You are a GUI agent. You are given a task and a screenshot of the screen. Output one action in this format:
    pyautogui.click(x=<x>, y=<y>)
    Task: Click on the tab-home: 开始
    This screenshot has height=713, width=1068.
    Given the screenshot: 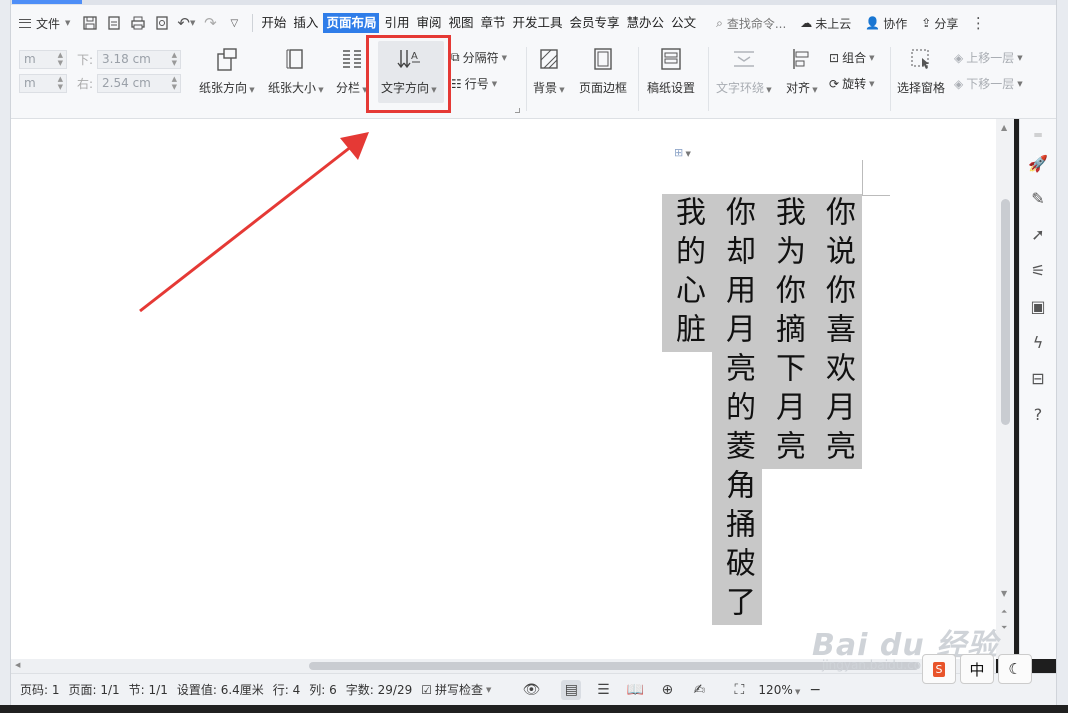 What is the action you would take?
    pyautogui.click(x=273, y=23)
    